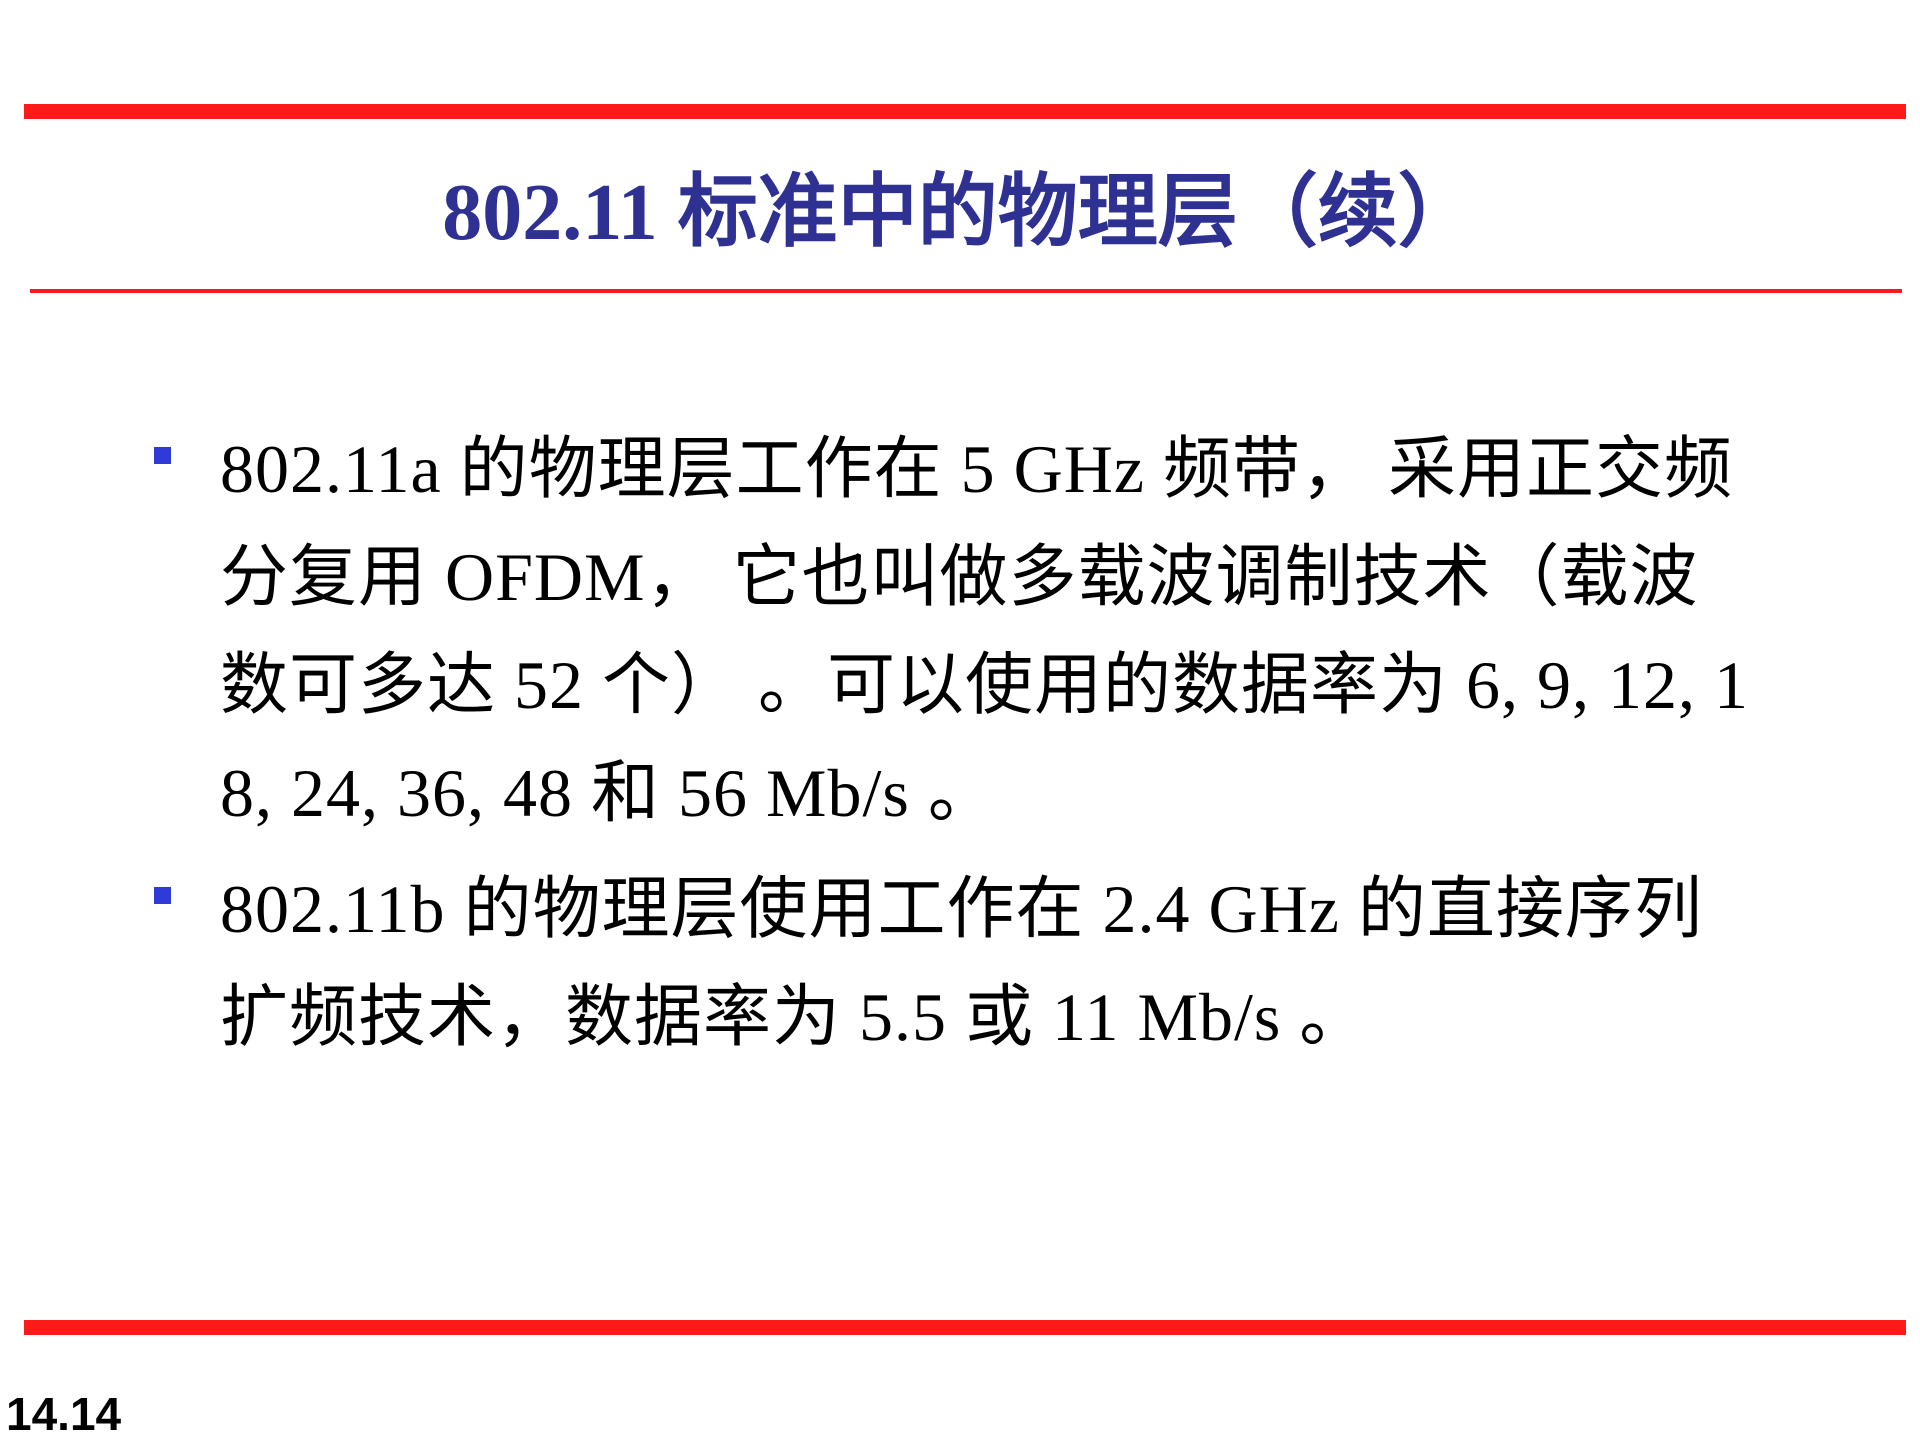 The image size is (1920, 1442). What do you see at coordinates (965, 1327) in the screenshot?
I see `bottom-divider` at bounding box center [965, 1327].